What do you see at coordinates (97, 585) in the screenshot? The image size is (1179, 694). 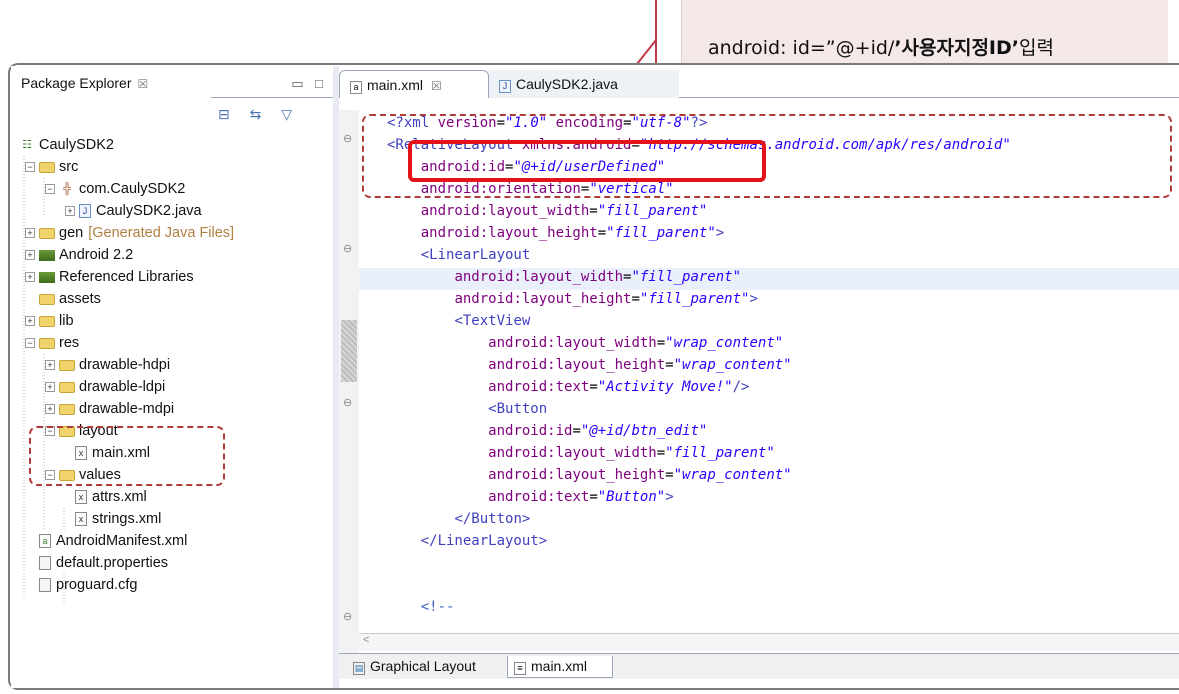 I see `tree-item-label: proguard.cfg` at bounding box center [97, 585].